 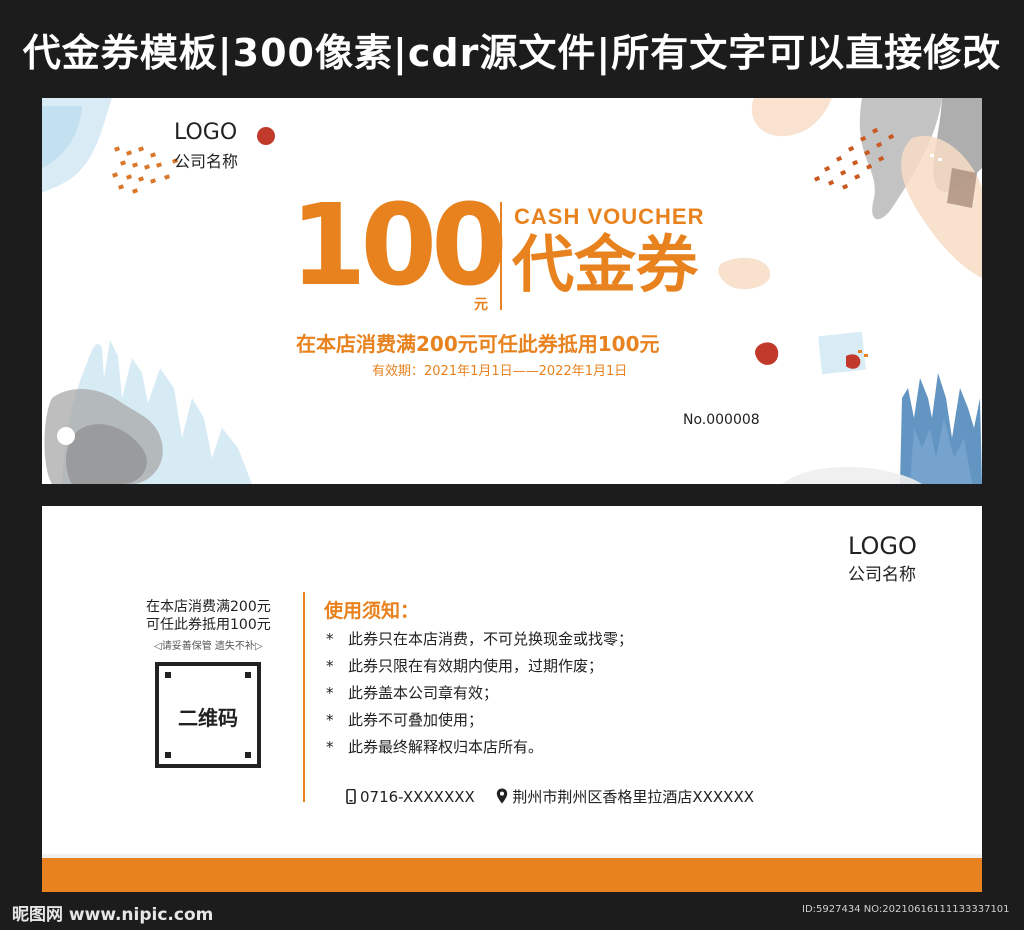 What do you see at coordinates (512, 53) in the screenshot?
I see `banner-title: 代金券模板|300像素|cdr源文件|所有文字可以直接修改` at bounding box center [512, 53].